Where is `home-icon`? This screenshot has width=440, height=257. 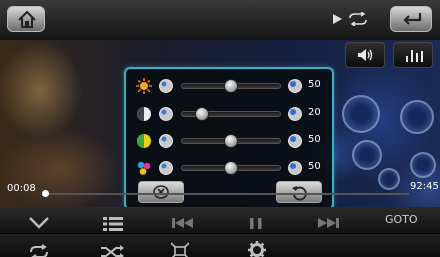
home-icon is located at coordinates (27, 19).